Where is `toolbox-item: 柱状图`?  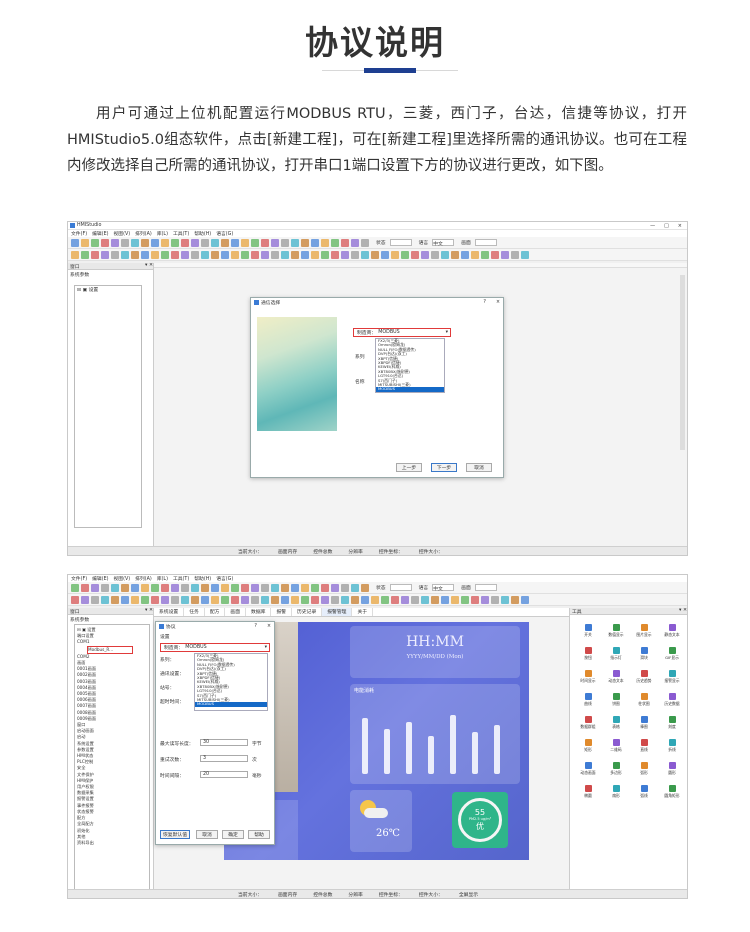
toolbox-item: 柱状图 is located at coordinates (644, 700).